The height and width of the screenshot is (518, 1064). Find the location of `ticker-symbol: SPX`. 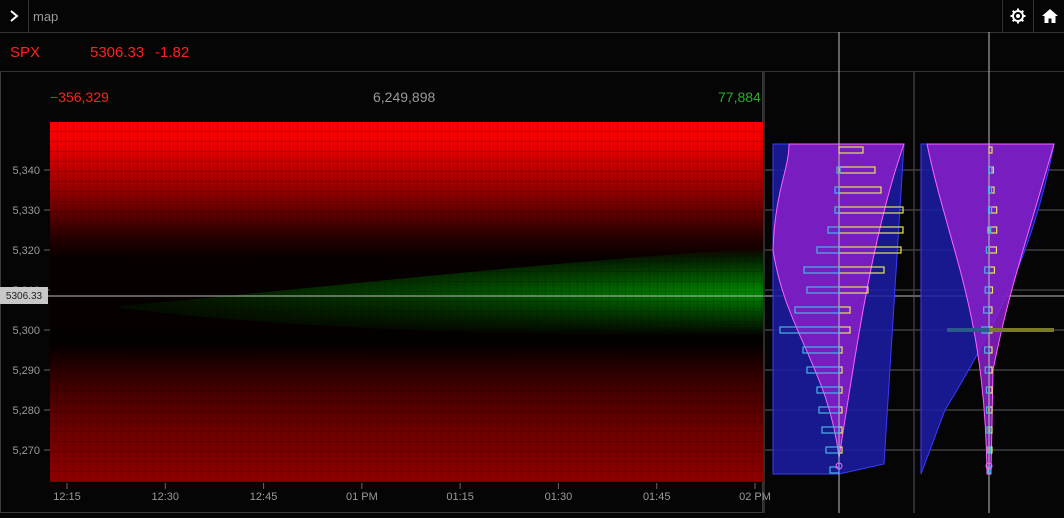

ticker-symbol: SPX is located at coordinates (25, 52).